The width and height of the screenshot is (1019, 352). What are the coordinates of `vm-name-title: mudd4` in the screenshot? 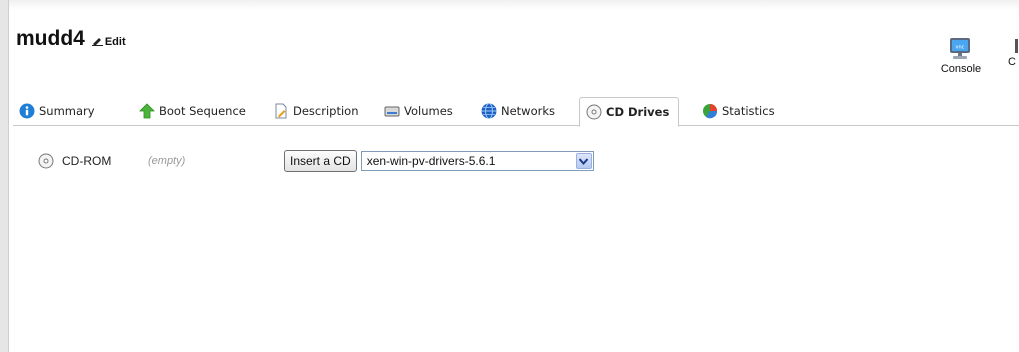 It's located at (50, 38).